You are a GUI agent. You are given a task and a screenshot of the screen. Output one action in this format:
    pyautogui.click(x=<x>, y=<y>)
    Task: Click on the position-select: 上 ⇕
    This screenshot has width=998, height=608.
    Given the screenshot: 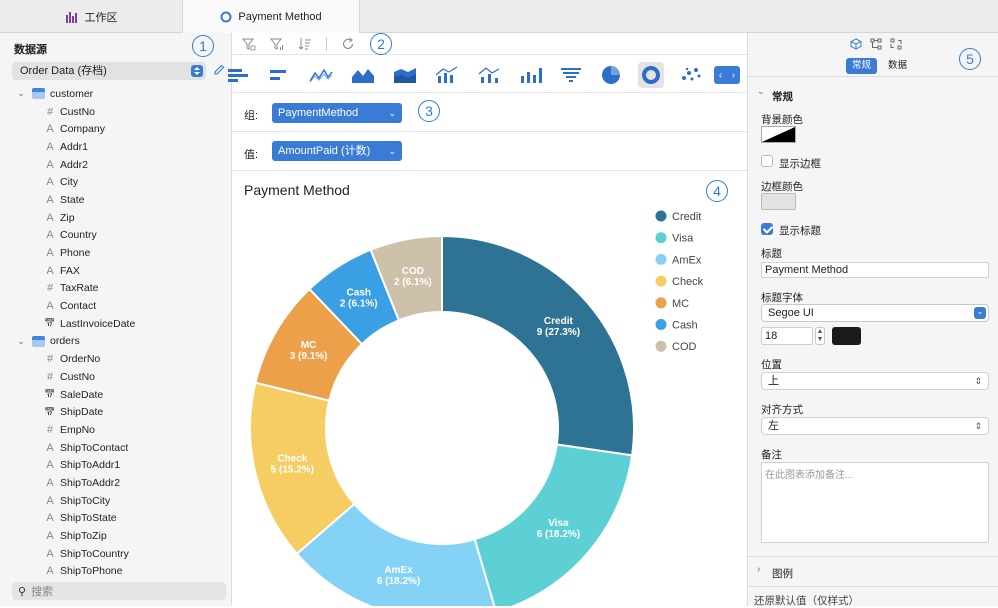 What is the action you would take?
    pyautogui.click(x=875, y=381)
    